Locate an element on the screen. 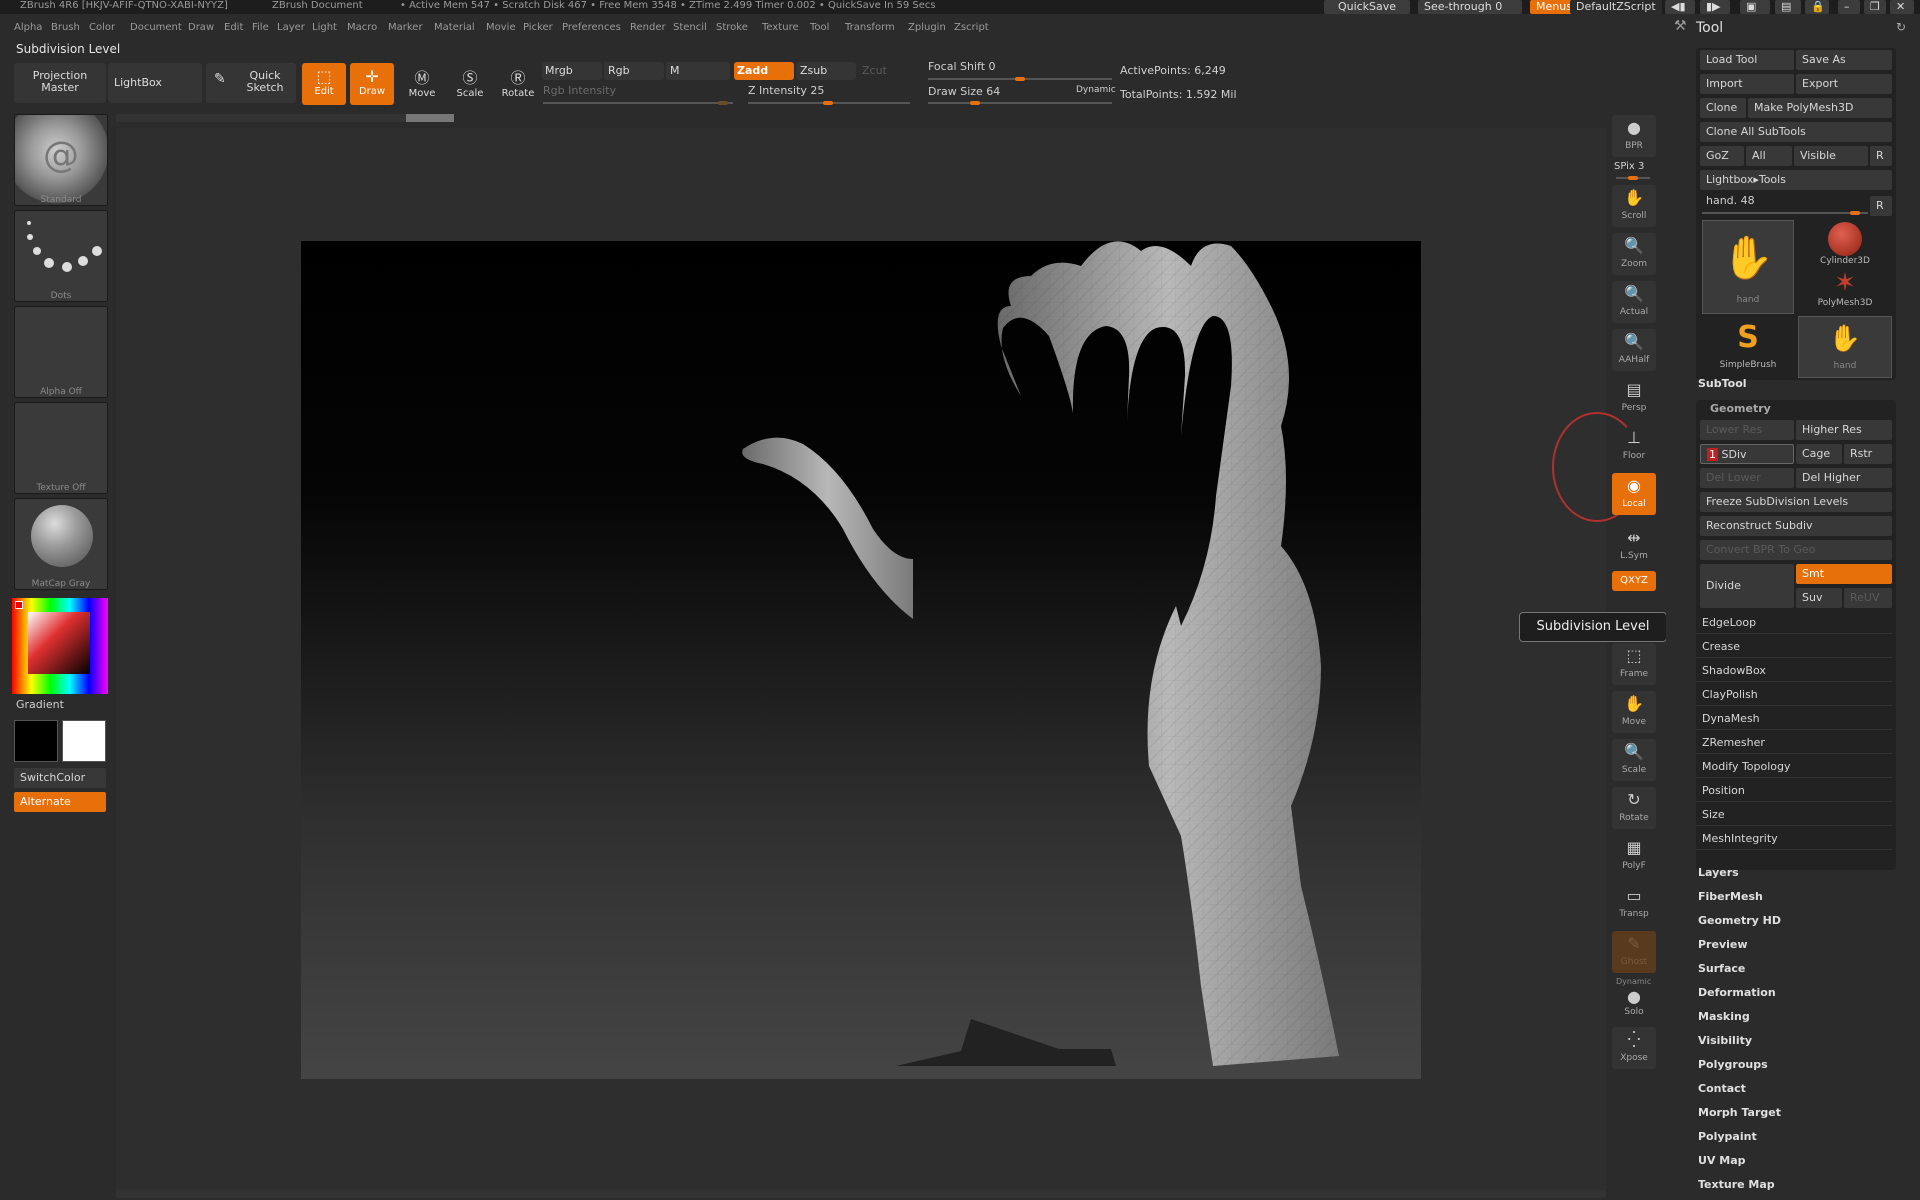 The height and width of the screenshot is (1200, 1920). convert-bpr-button: Convert BPR To Geo is located at coordinates (1796, 550).